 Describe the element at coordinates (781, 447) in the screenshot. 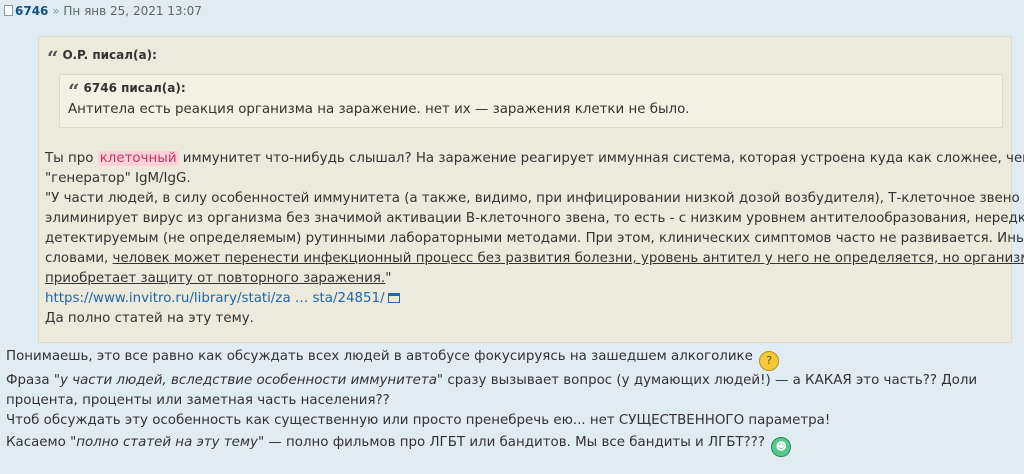

I see `grin-smiley-icon: ☻` at that location.